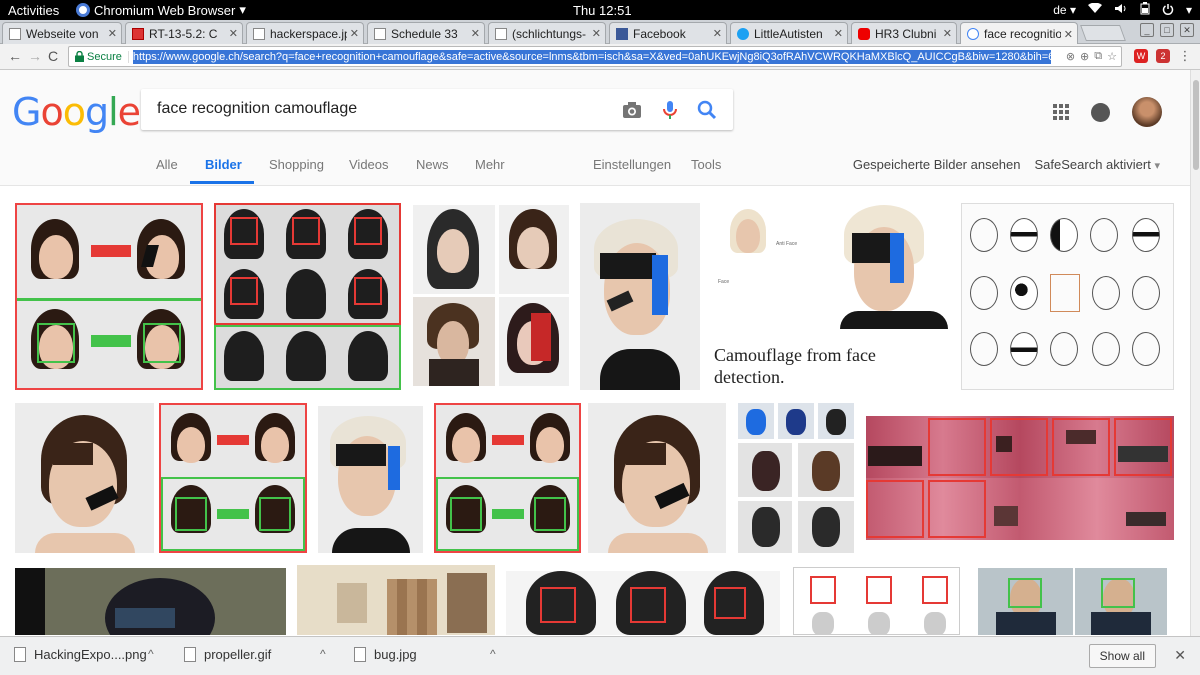  Describe the element at coordinates (184, 33) in the screenshot. I see `browser-tab: RT-13-5.2: C ✕` at that location.